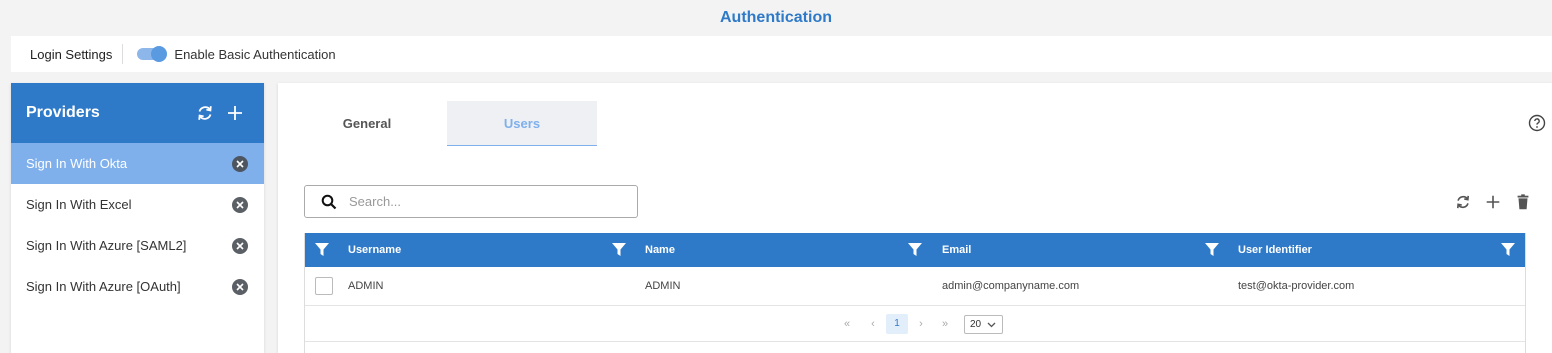  I want to click on trash-icon, so click(1523, 202).